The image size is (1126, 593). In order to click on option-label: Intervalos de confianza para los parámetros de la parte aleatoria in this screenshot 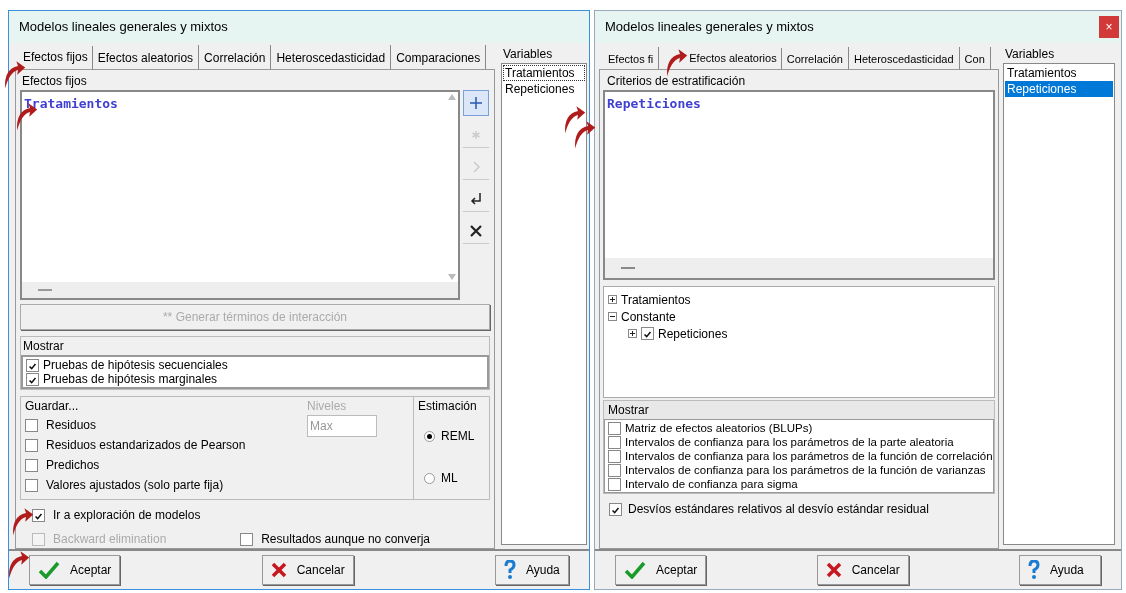, I will do `click(789, 442)`.